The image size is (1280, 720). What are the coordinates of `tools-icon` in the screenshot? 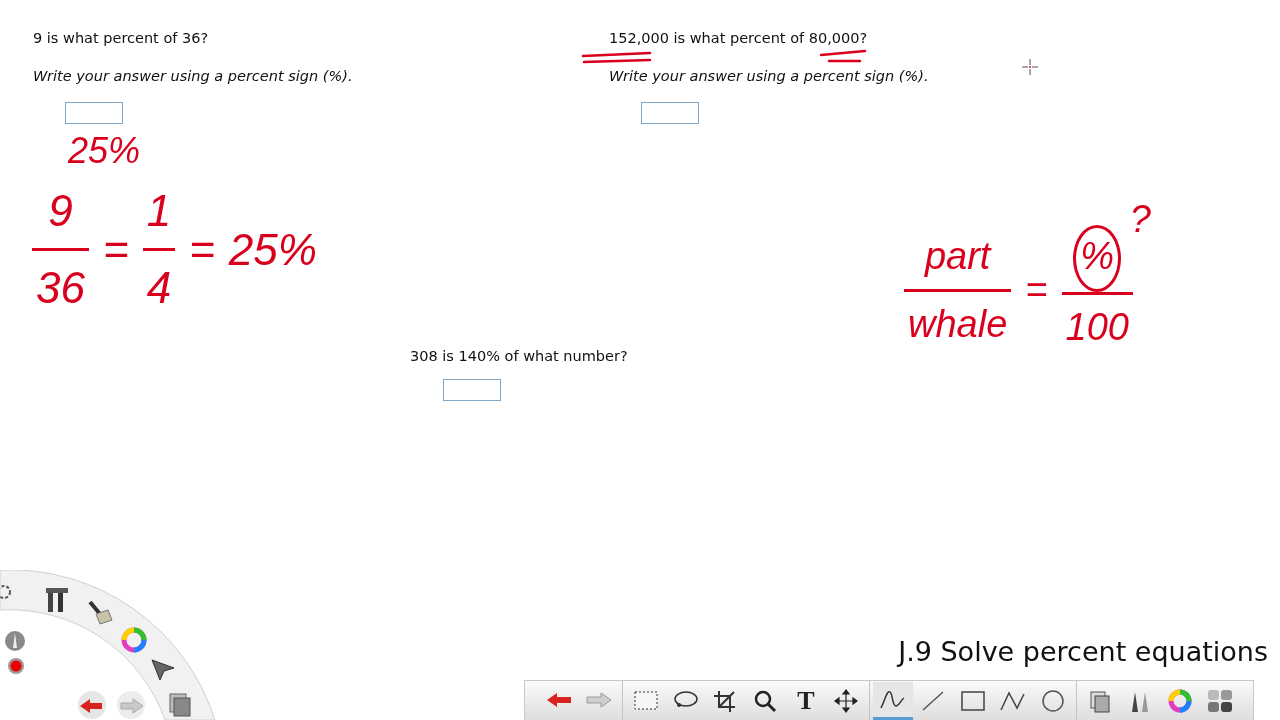 It's located at (57, 600).